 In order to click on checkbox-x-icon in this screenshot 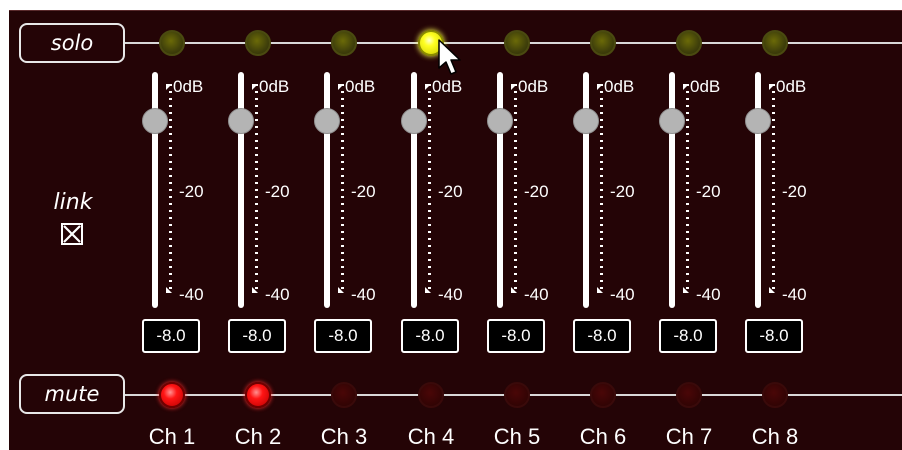, I will do `click(72, 234)`.